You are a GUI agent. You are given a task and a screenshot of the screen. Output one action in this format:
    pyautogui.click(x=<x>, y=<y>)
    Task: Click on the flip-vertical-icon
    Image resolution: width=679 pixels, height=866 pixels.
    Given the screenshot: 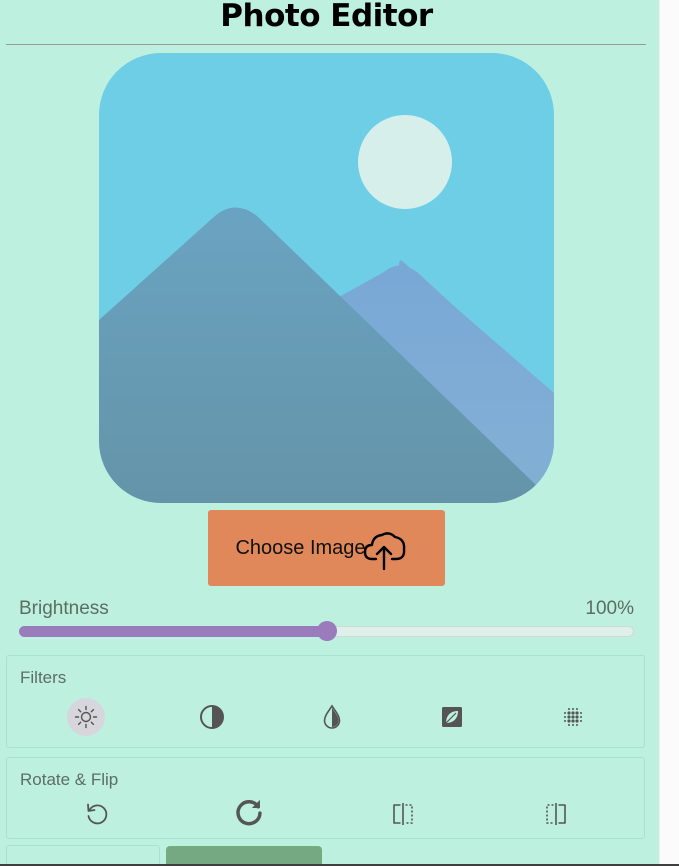 What is the action you would take?
    pyautogui.click(x=556, y=814)
    